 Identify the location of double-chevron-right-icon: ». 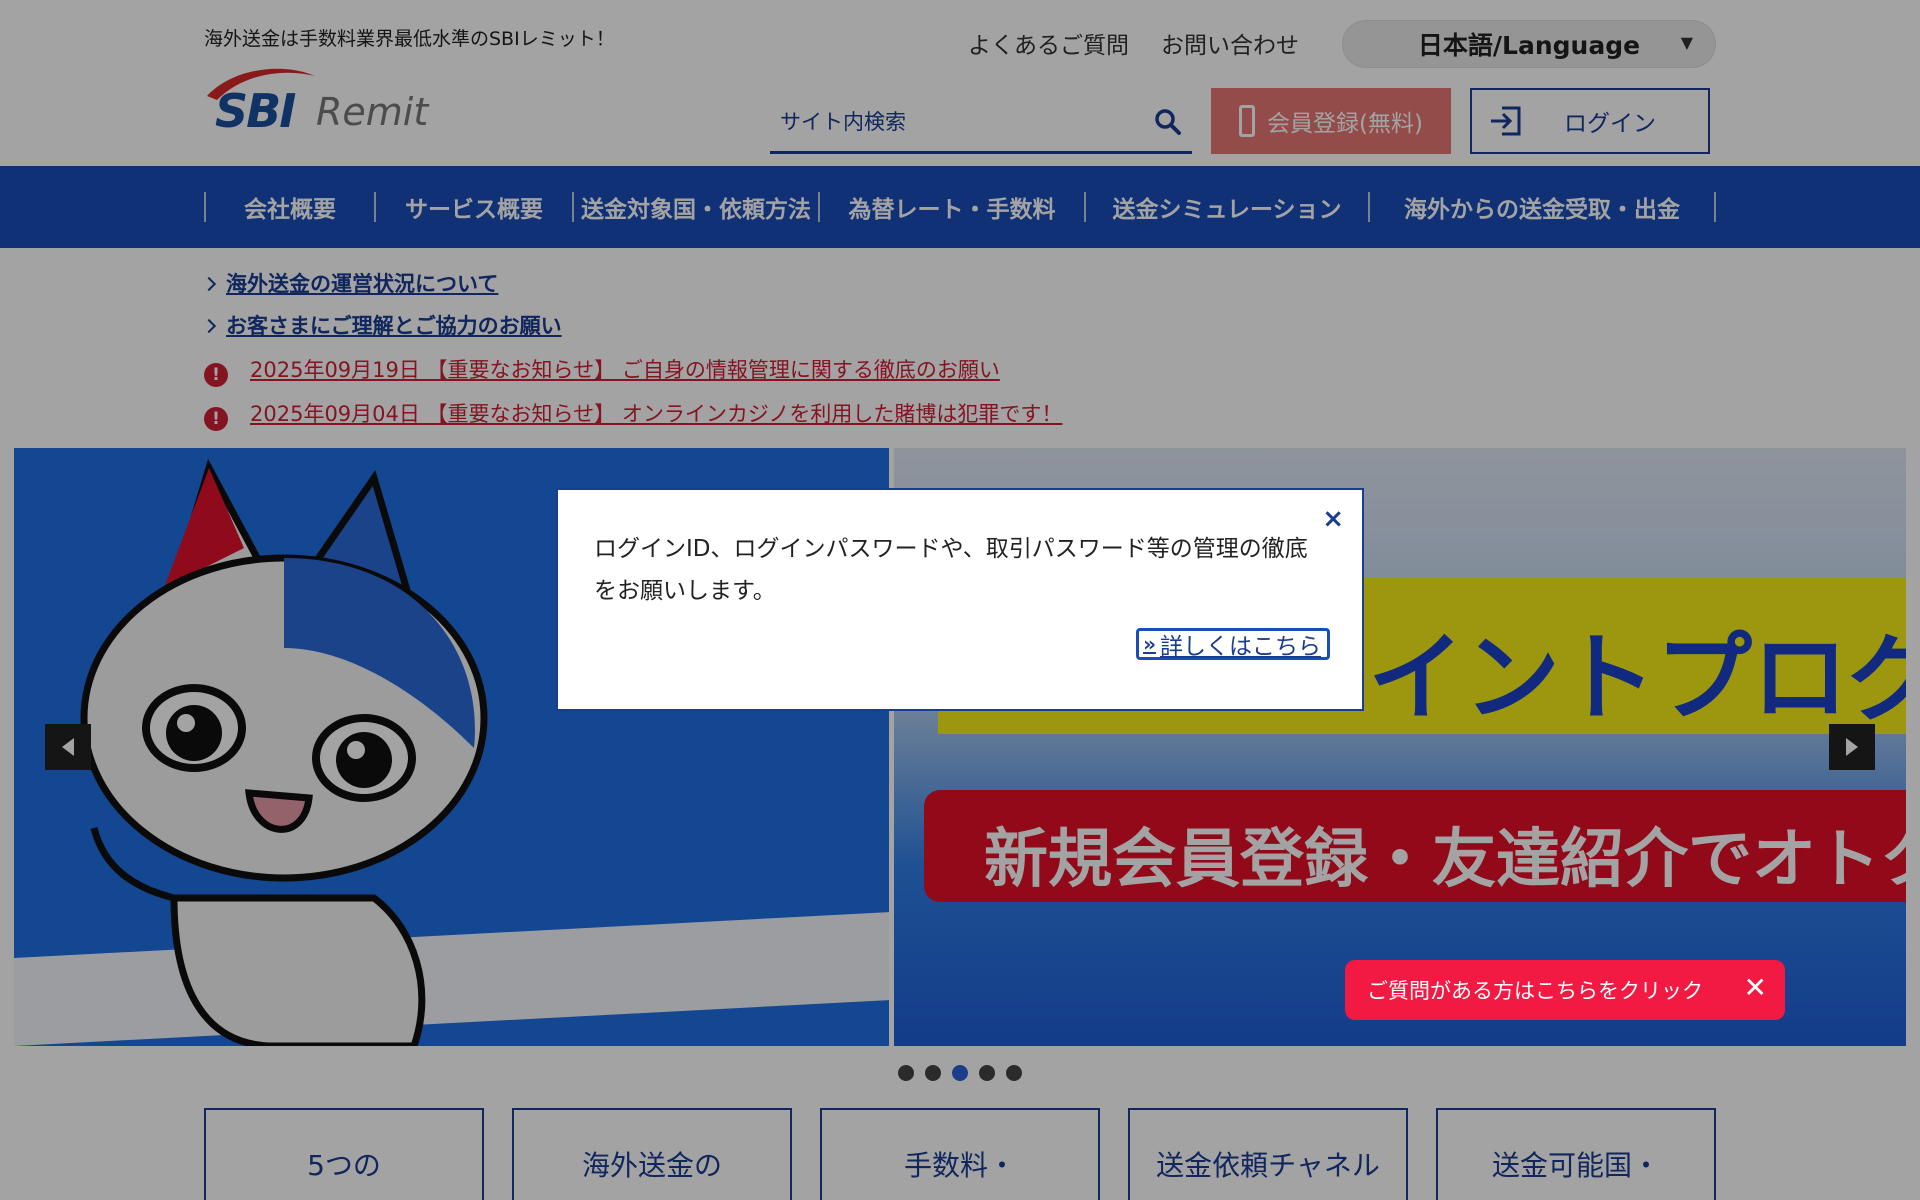
(1149, 644).